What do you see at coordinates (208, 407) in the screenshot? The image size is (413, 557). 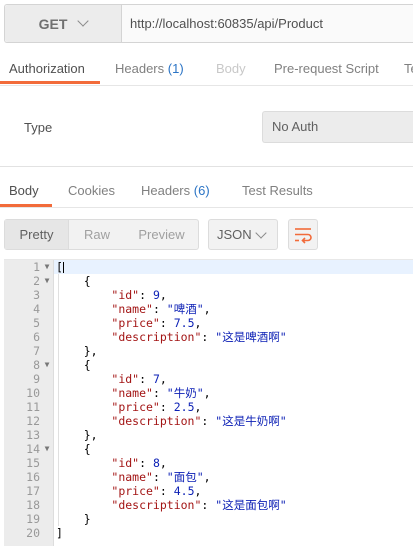 I see `code-line: 11 "price": 2.5,` at bounding box center [208, 407].